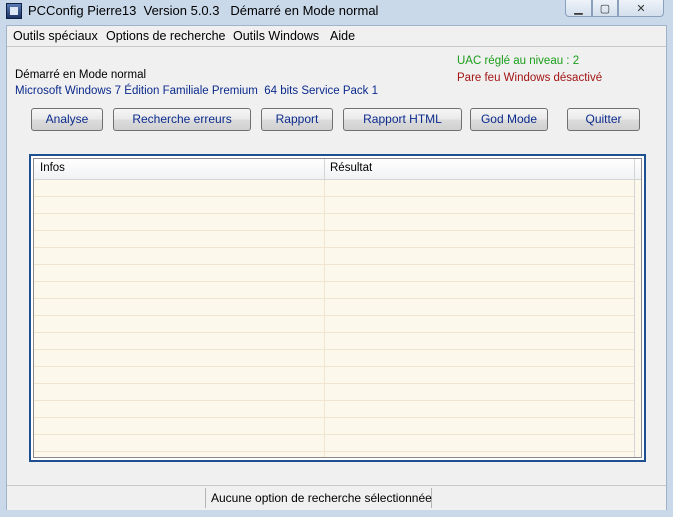 The width and height of the screenshot is (673, 517). Describe the element at coordinates (605, 8) in the screenshot. I see `maximize-button: ▢` at that location.